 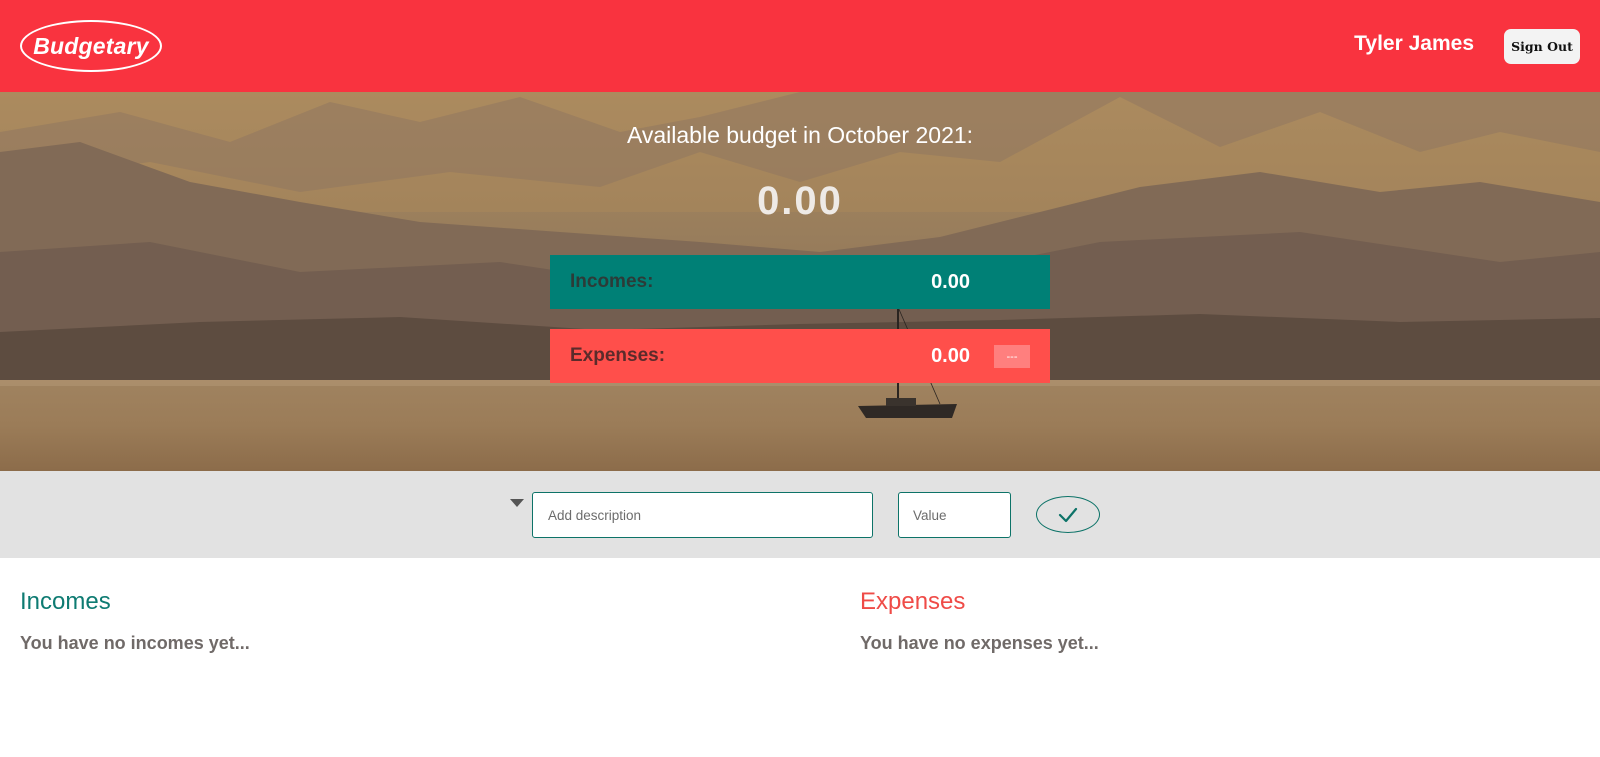 What do you see at coordinates (800, 201) in the screenshot?
I see `available-budget-value: 0.00` at bounding box center [800, 201].